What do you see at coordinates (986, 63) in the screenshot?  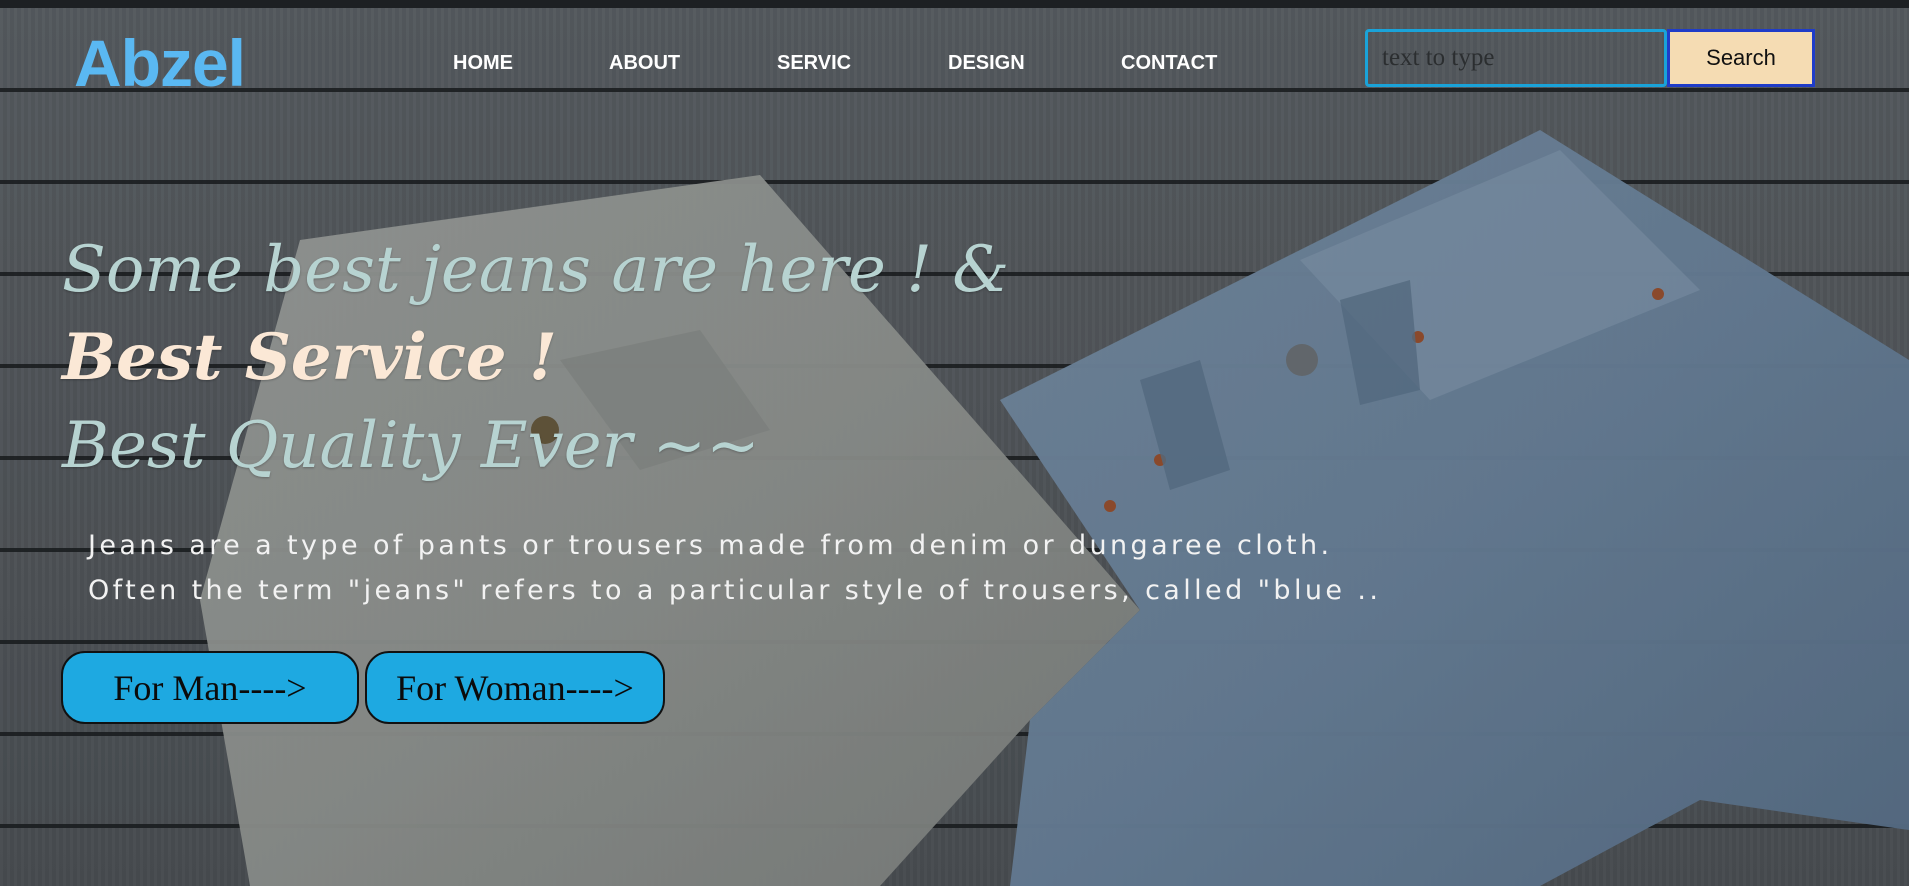 I see `nav-design: DESIGN` at bounding box center [986, 63].